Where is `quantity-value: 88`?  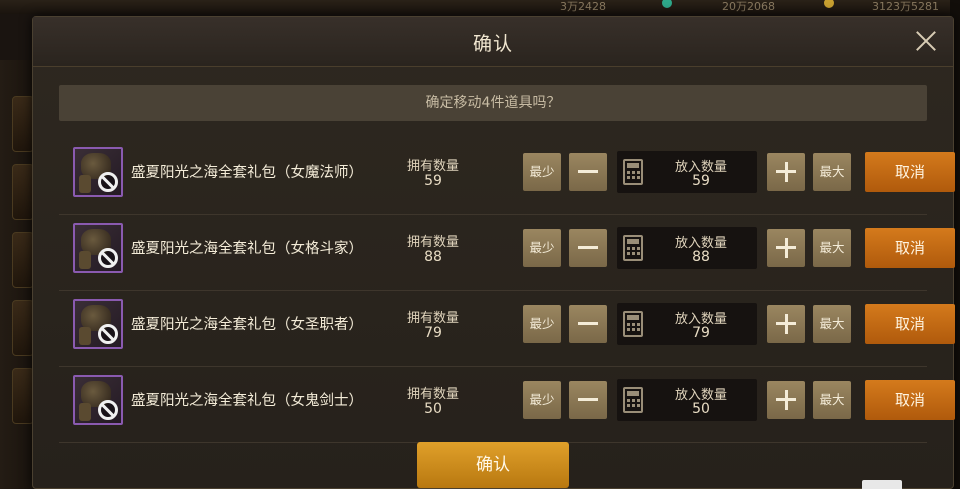 quantity-value: 88 is located at coordinates (701, 257).